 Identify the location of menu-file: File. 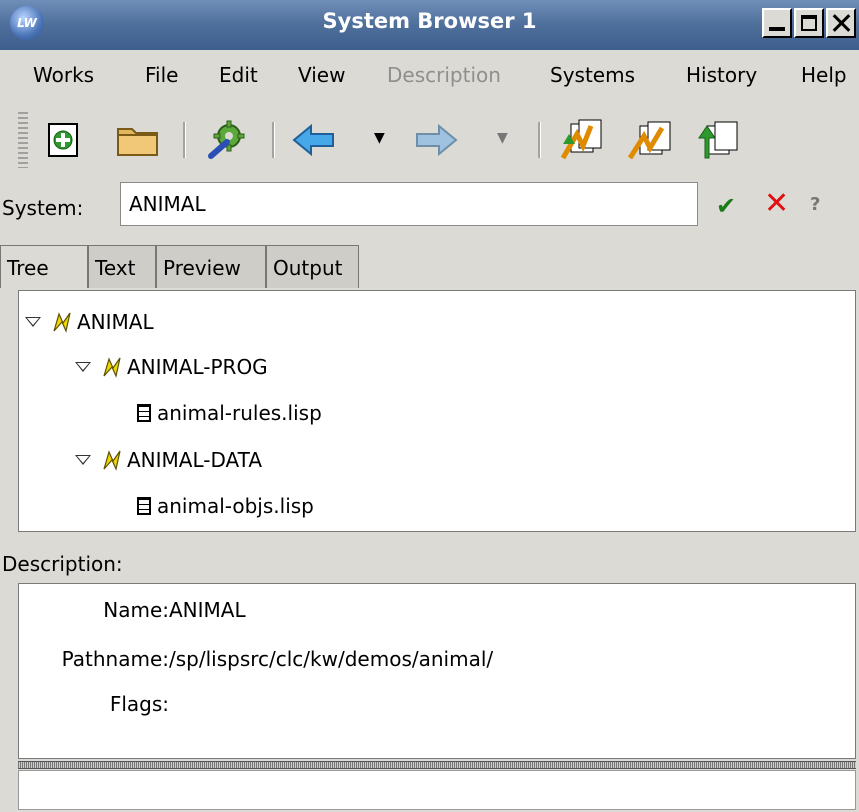
(161, 75).